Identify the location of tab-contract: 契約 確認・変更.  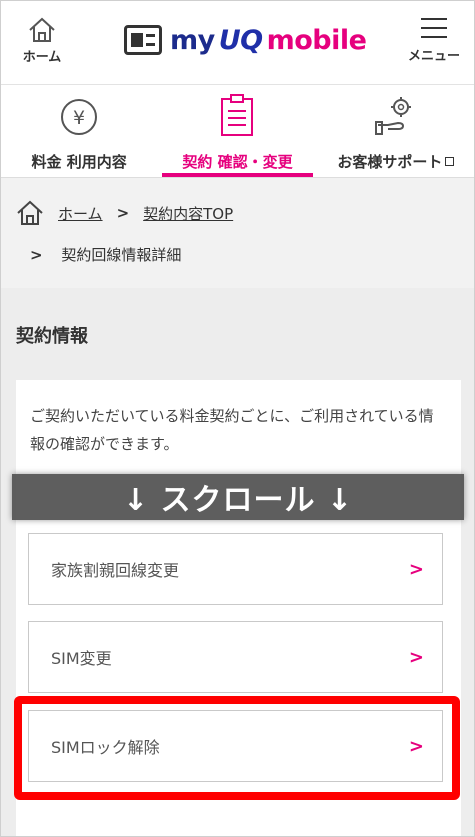
(237, 131).